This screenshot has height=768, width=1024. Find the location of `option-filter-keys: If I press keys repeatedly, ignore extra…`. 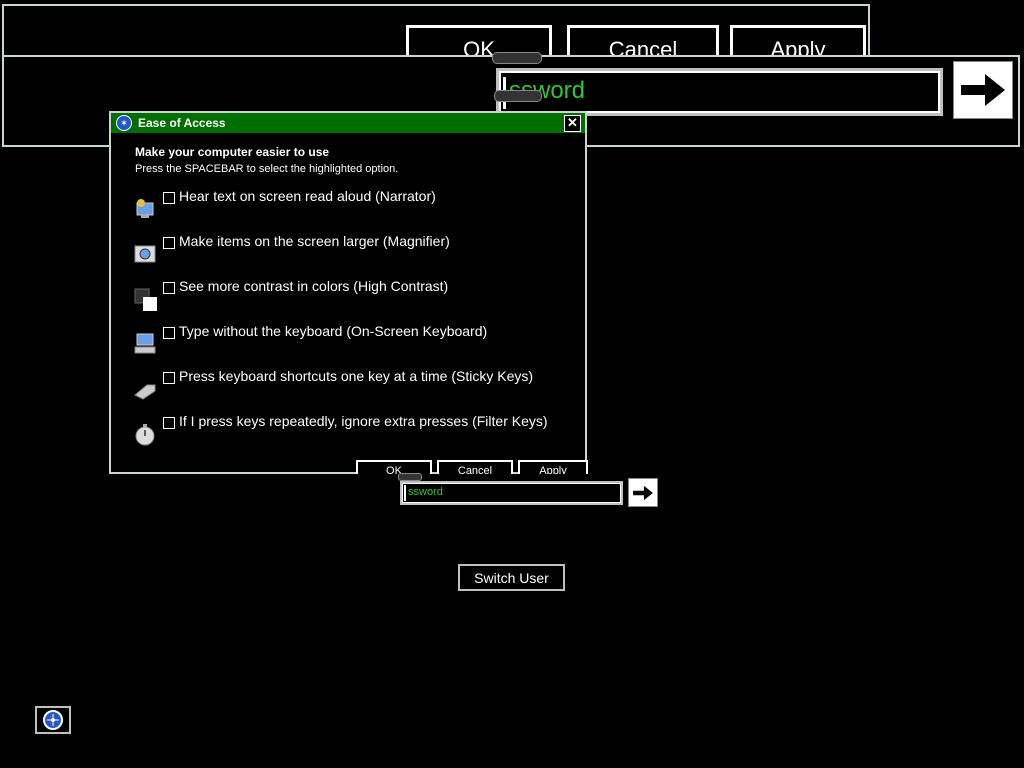

option-filter-keys: If I press keys repeatedly, ignore extra… is located at coordinates (351, 432).